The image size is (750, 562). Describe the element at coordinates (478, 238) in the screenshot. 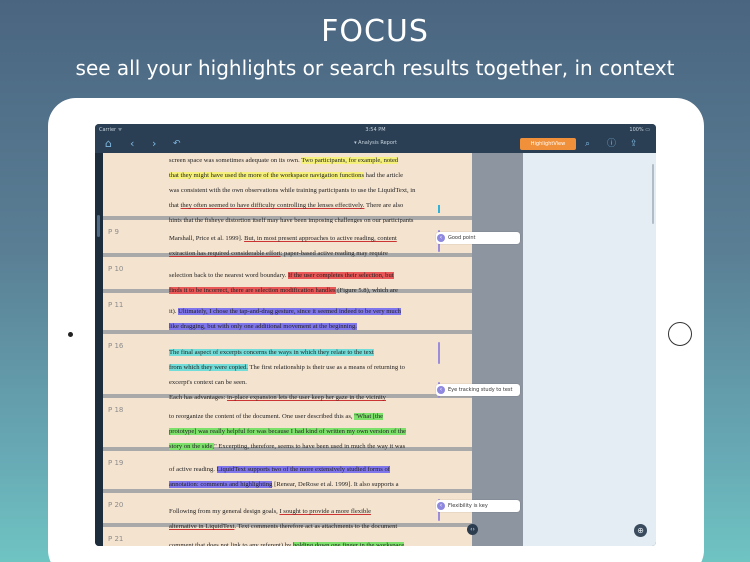

I see `comment-good-point: ‹ Good point` at that location.